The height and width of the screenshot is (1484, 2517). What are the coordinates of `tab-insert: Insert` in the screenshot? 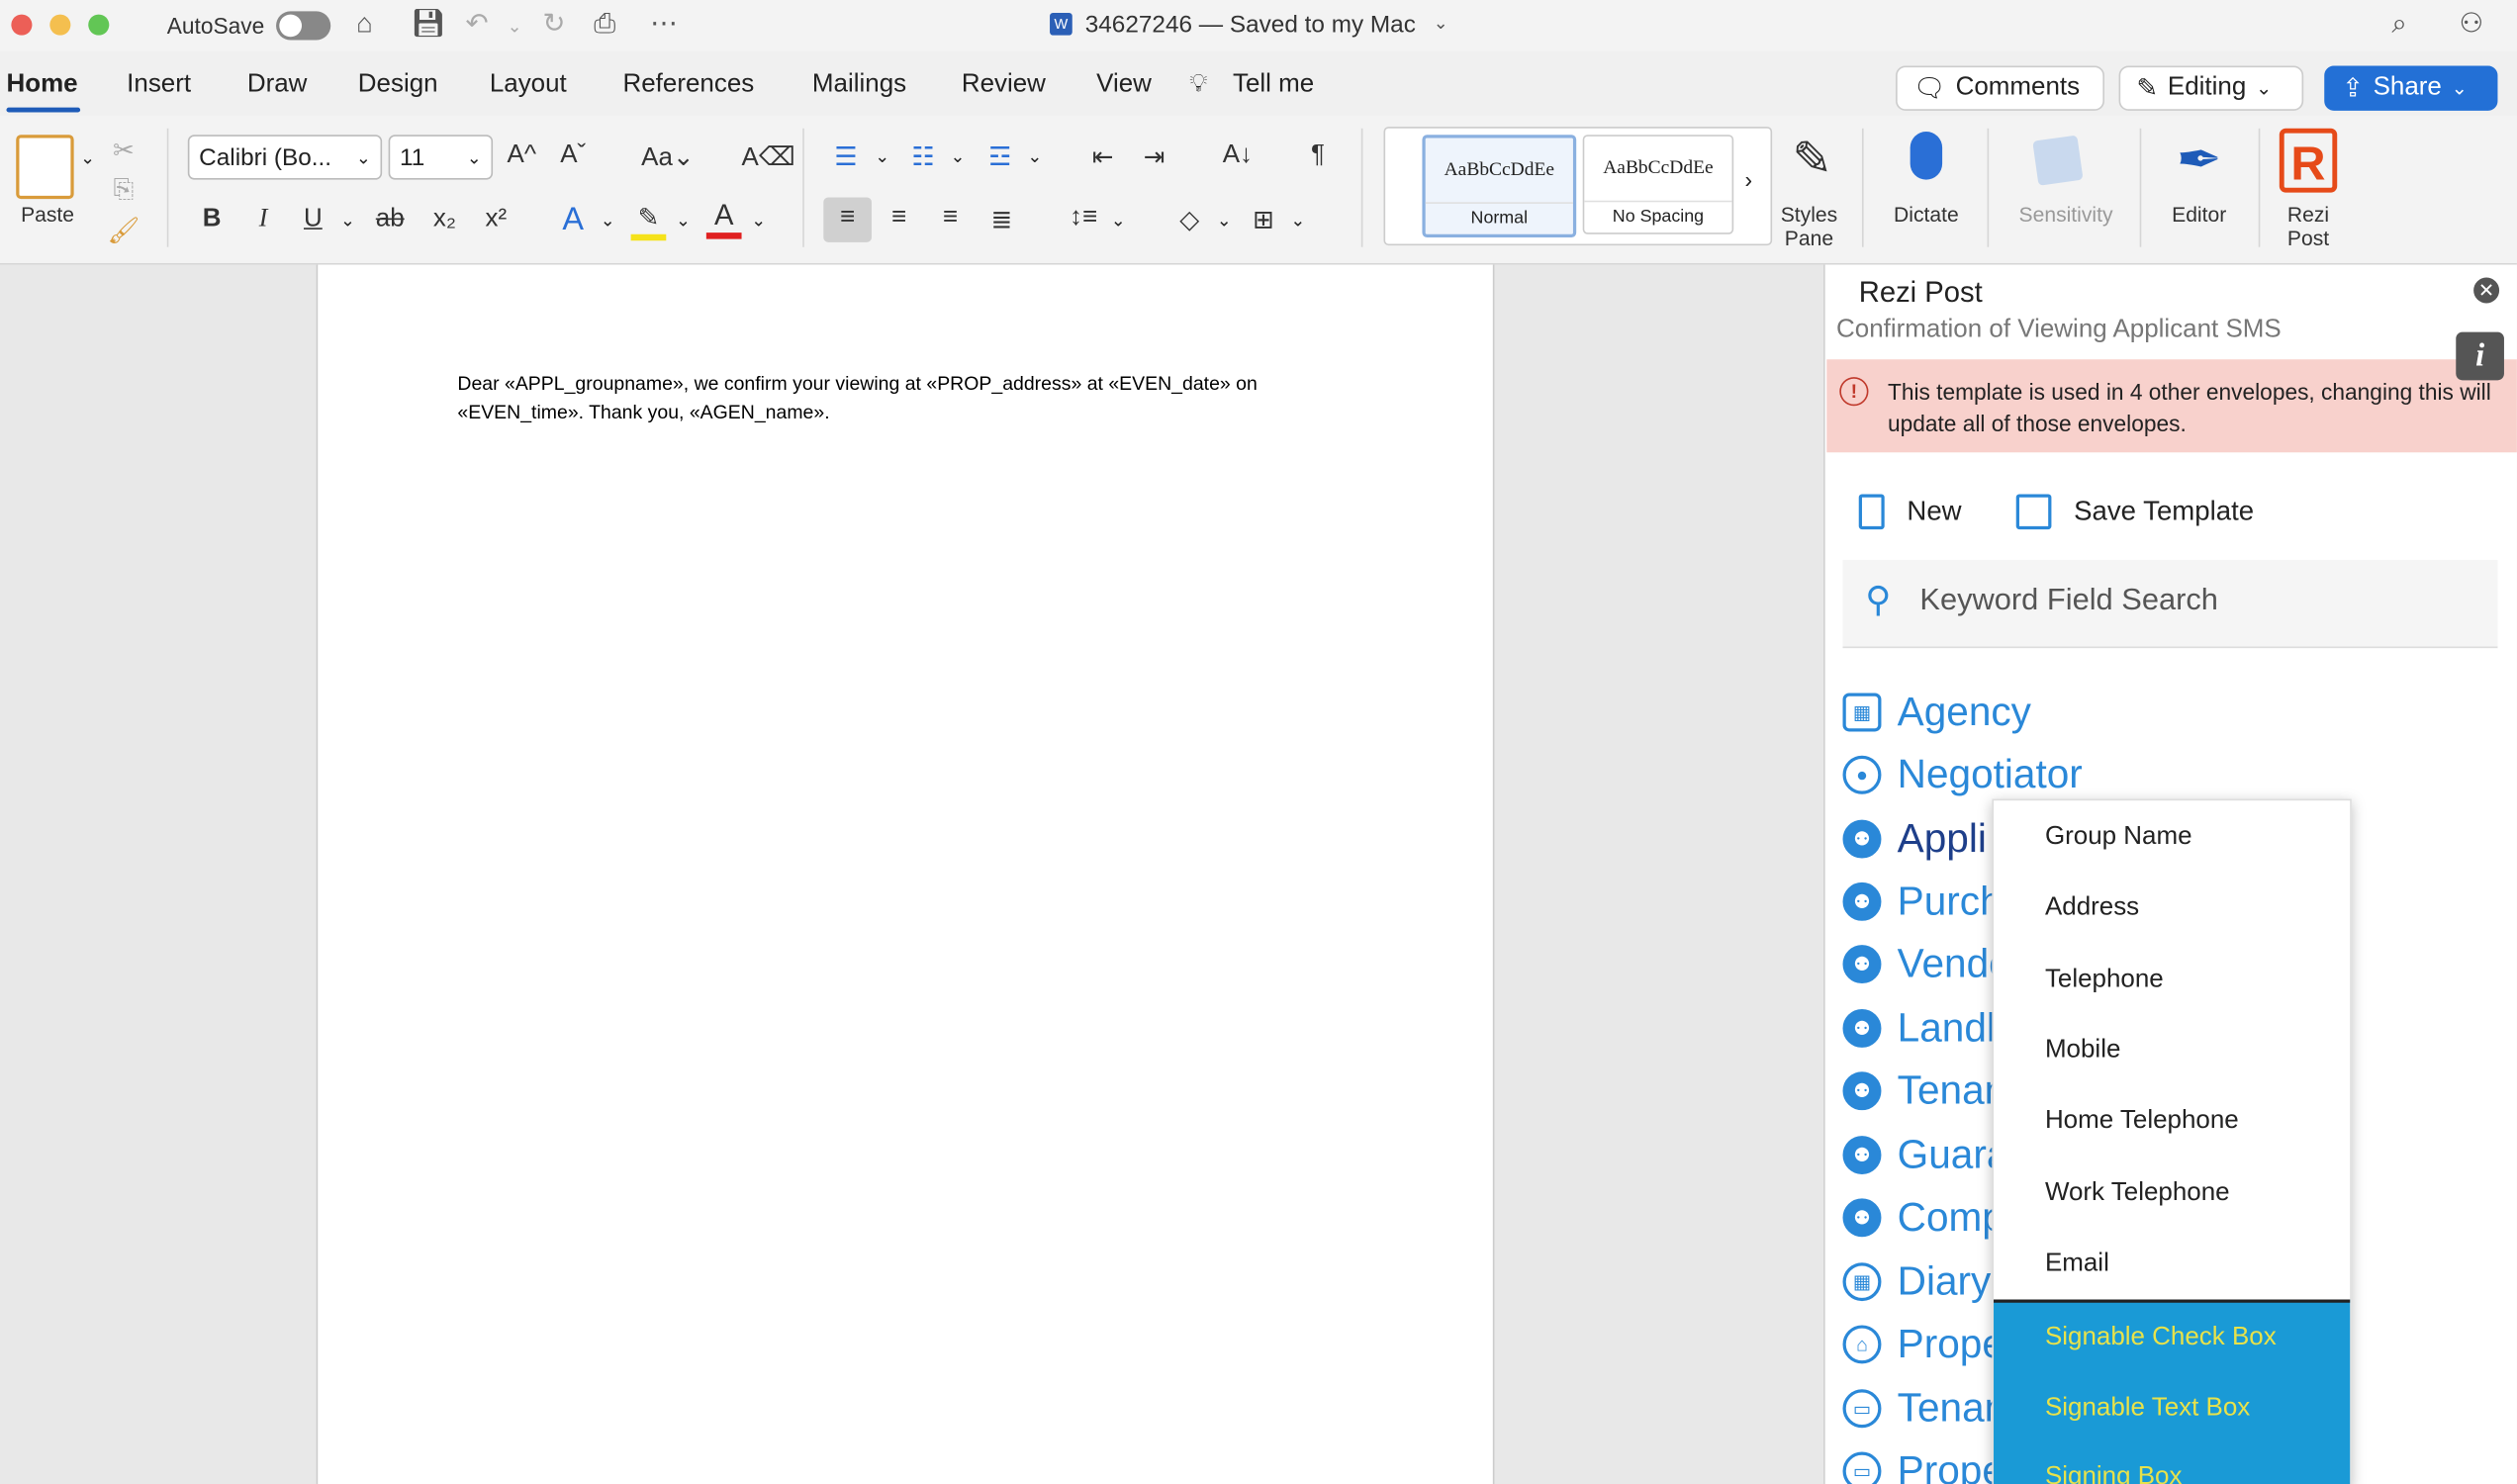 It's located at (159, 84).